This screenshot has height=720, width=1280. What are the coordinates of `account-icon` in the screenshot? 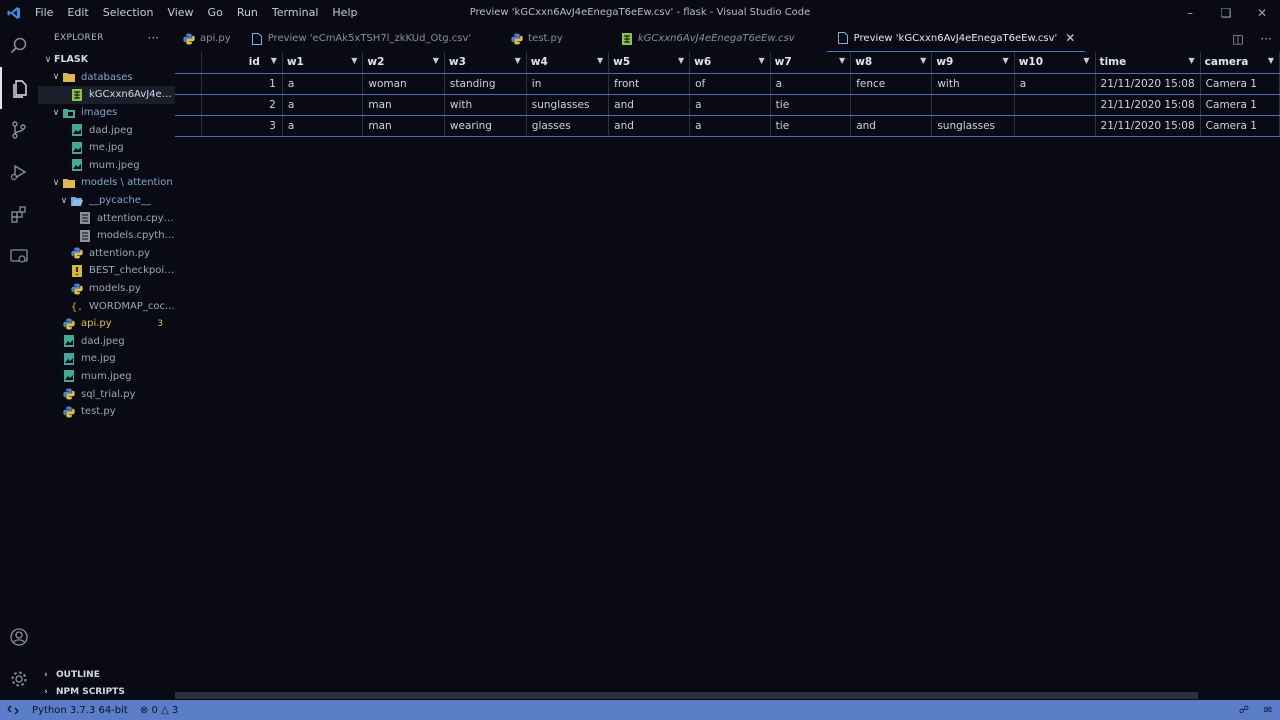 It's located at (19, 637).